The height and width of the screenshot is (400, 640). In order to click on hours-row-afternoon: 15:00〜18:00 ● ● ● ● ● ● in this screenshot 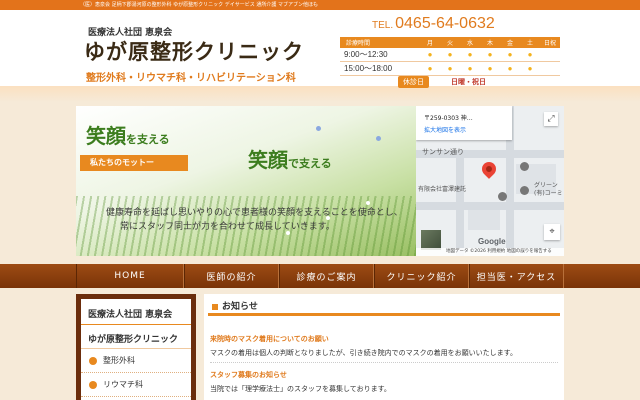, I will do `click(450, 69)`.